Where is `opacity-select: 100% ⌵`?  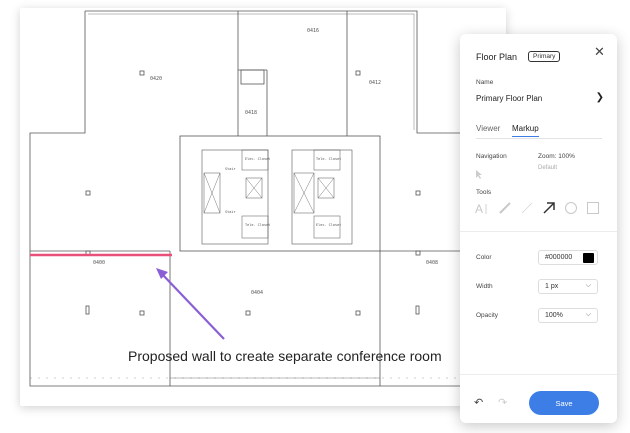
opacity-select: 100% ⌵ is located at coordinates (568, 315).